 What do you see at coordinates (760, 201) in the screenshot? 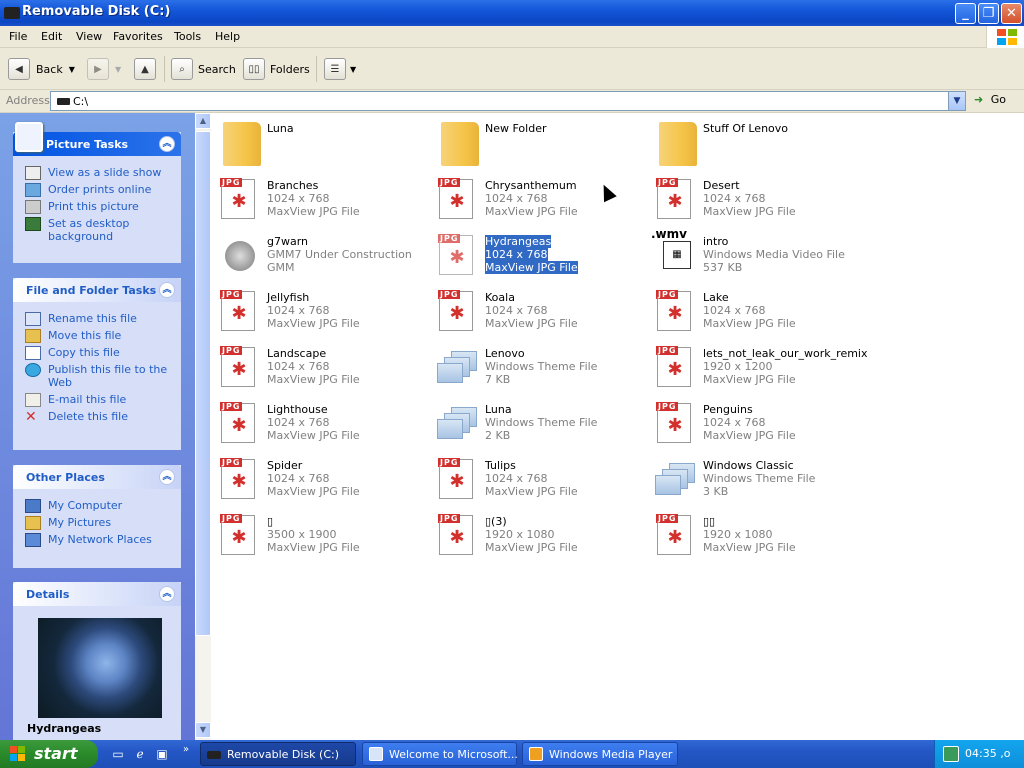
I see `file-item: JPG ✱ Desert 1024 x 768 MaxView JPG File` at bounding box center [760, 201].